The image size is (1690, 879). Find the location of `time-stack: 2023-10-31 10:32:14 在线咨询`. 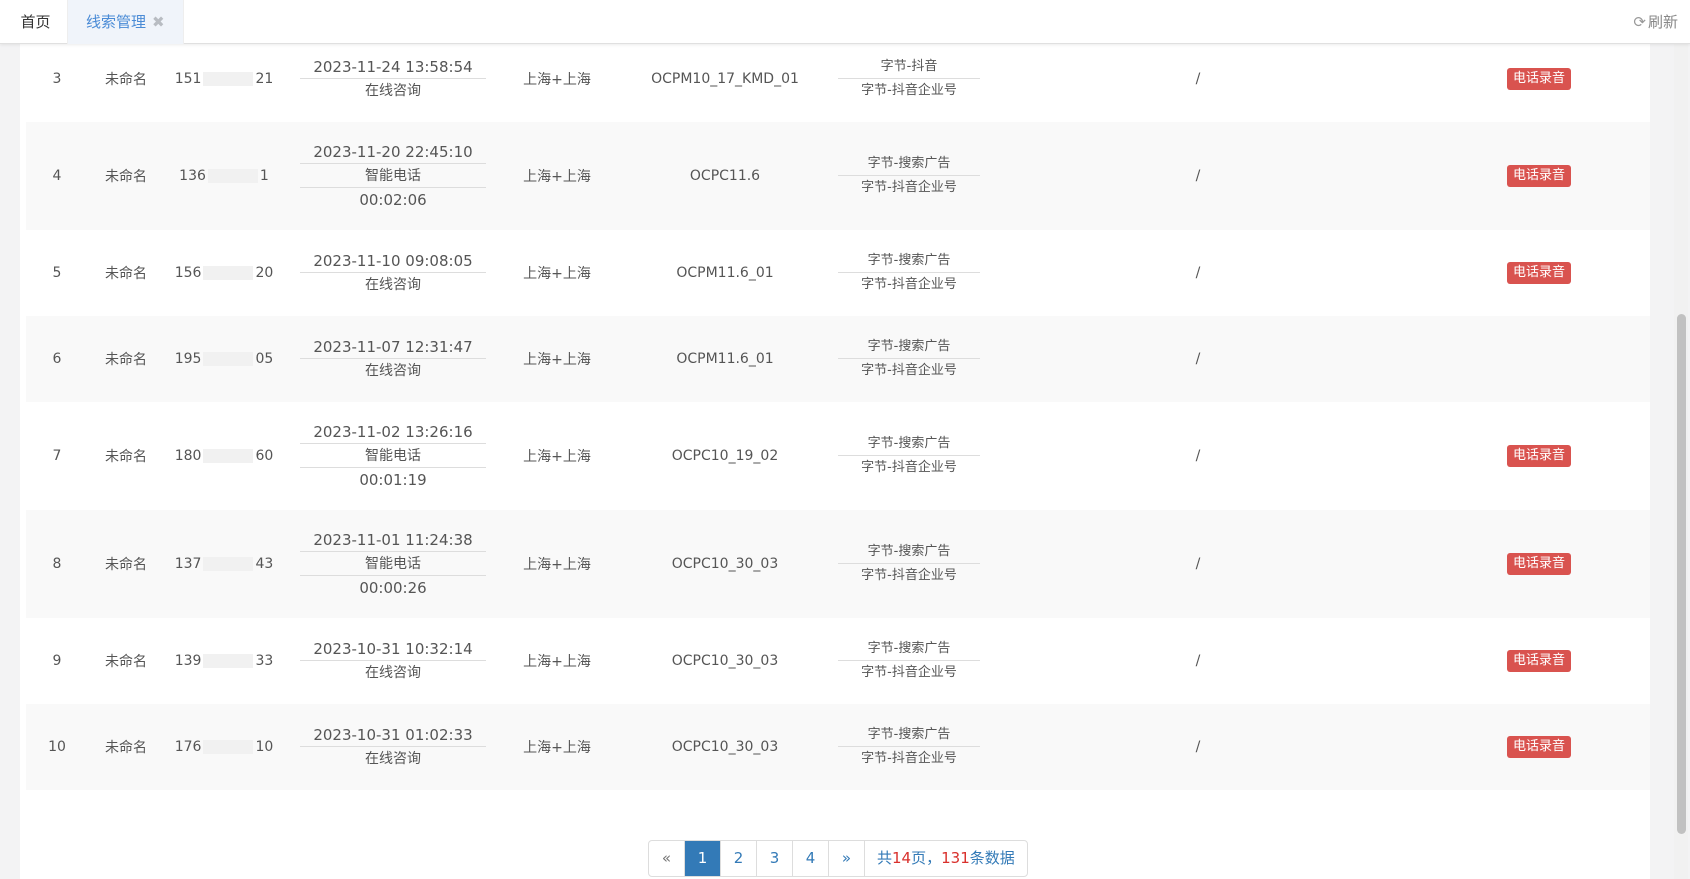

time-stack: 2023-10-31 10:32:14 在线咨询 is located at coordinates (393, 661).